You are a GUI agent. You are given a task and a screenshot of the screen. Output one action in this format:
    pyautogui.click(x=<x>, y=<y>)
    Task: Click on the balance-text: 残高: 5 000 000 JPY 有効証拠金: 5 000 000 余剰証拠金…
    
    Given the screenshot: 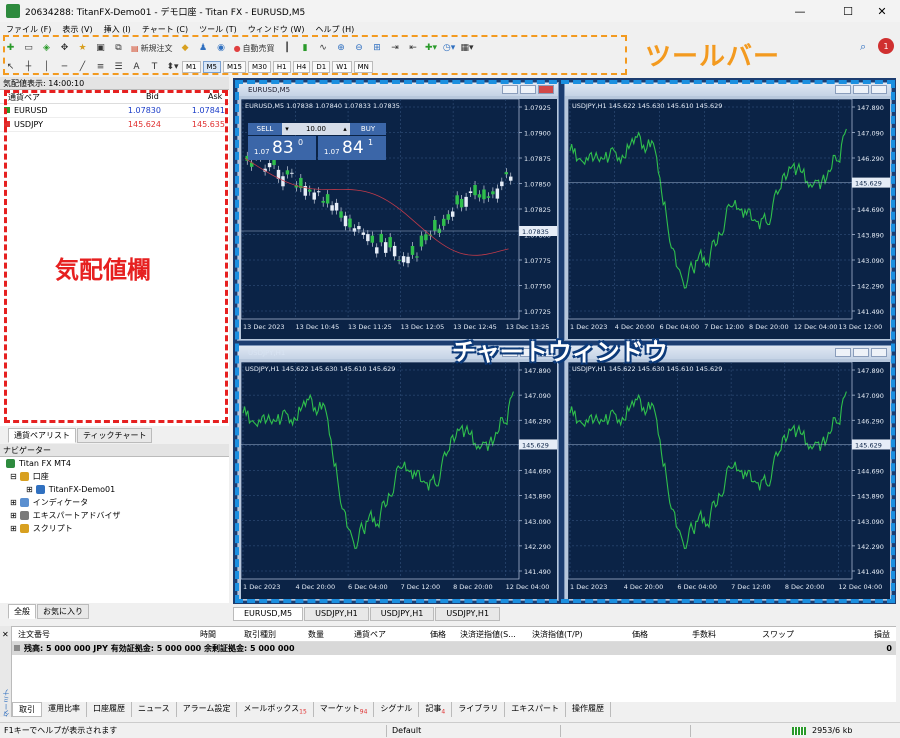 What is the action you would take?
    pyautogui.click(x=159, y=648)
    